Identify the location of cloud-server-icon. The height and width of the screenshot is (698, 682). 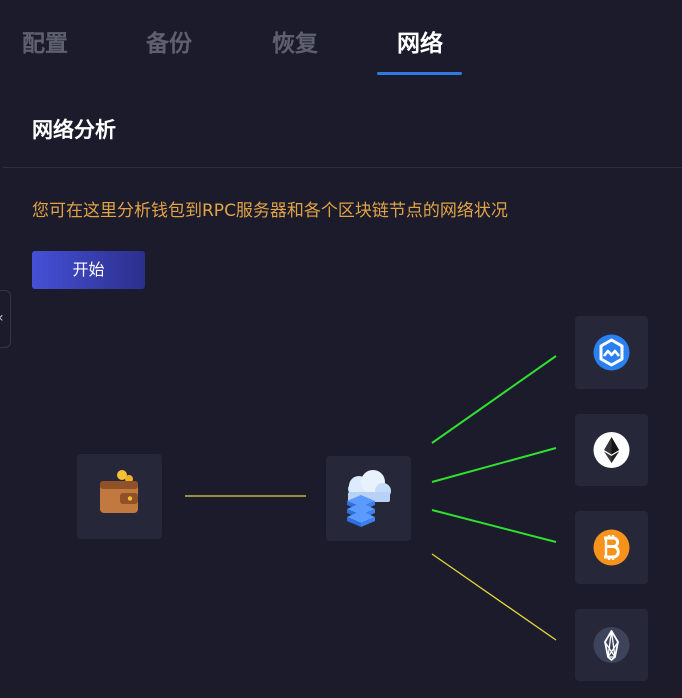
(369, 498).